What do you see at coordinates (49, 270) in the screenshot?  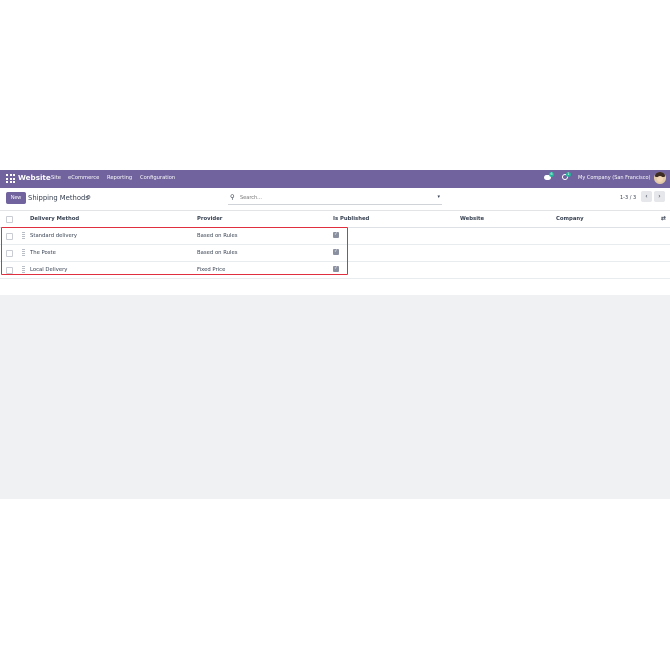 I see `delivery-method-name: Local Delivery` at bounding box center [49, 270].